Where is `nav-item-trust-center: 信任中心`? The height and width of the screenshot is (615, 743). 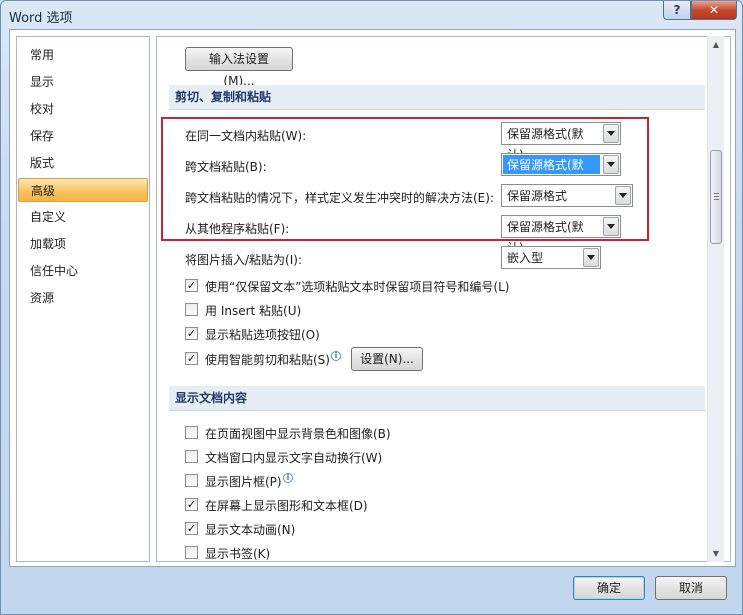
nav-item-trust-center: 信任中心 is located at coordinates (83, 271).